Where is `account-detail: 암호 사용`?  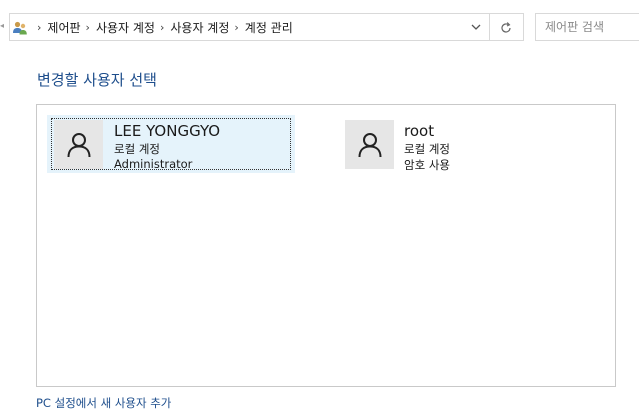 account-detail: 암호 사용 is located at coordinates (427, 165).